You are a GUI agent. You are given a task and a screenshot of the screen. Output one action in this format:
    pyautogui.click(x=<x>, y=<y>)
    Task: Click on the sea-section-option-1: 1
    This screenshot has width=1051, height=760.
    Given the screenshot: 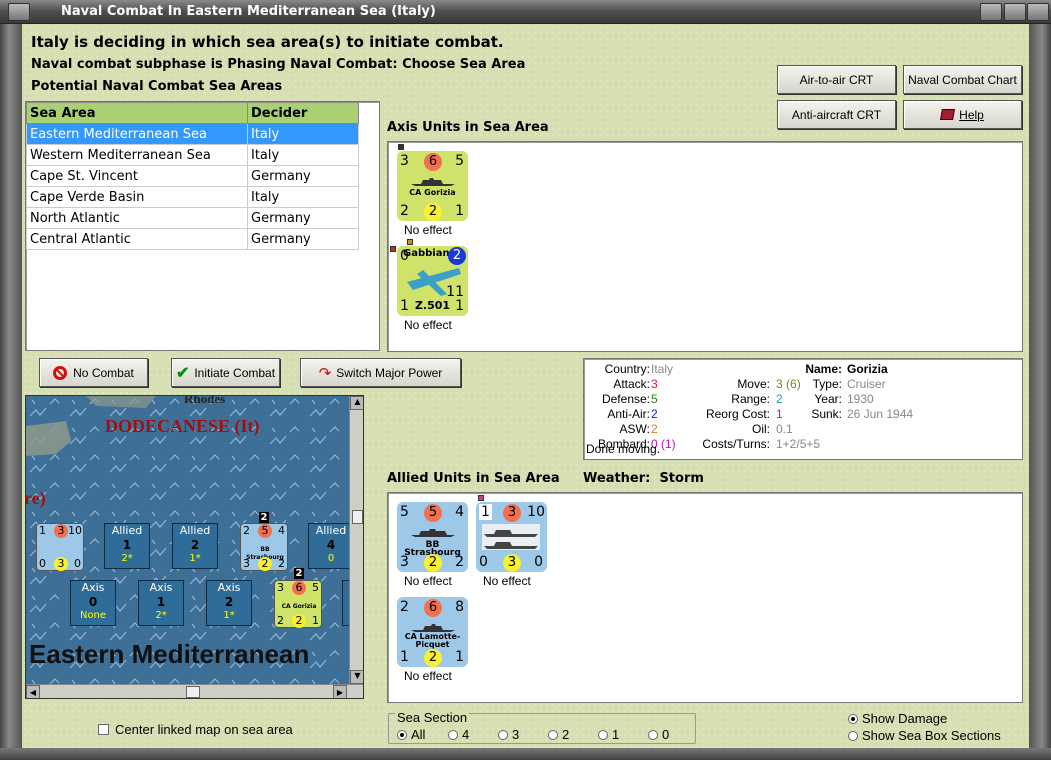 What is the action you would take?
    pyautogui.click(x=608, y=734)
    